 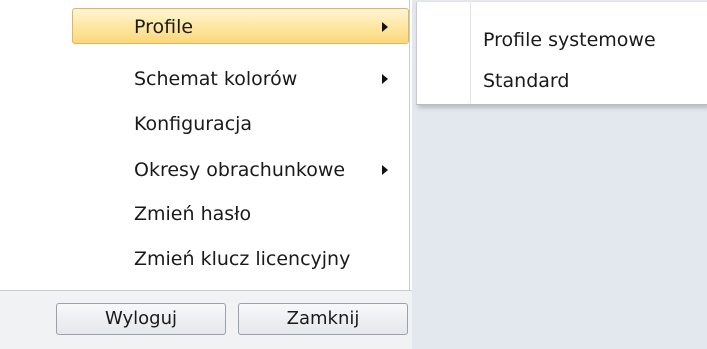 What do you see at coordinates (323, 319) in the screenshot?
I see `close-button: Zamknij` at bounding box center [323, 319].